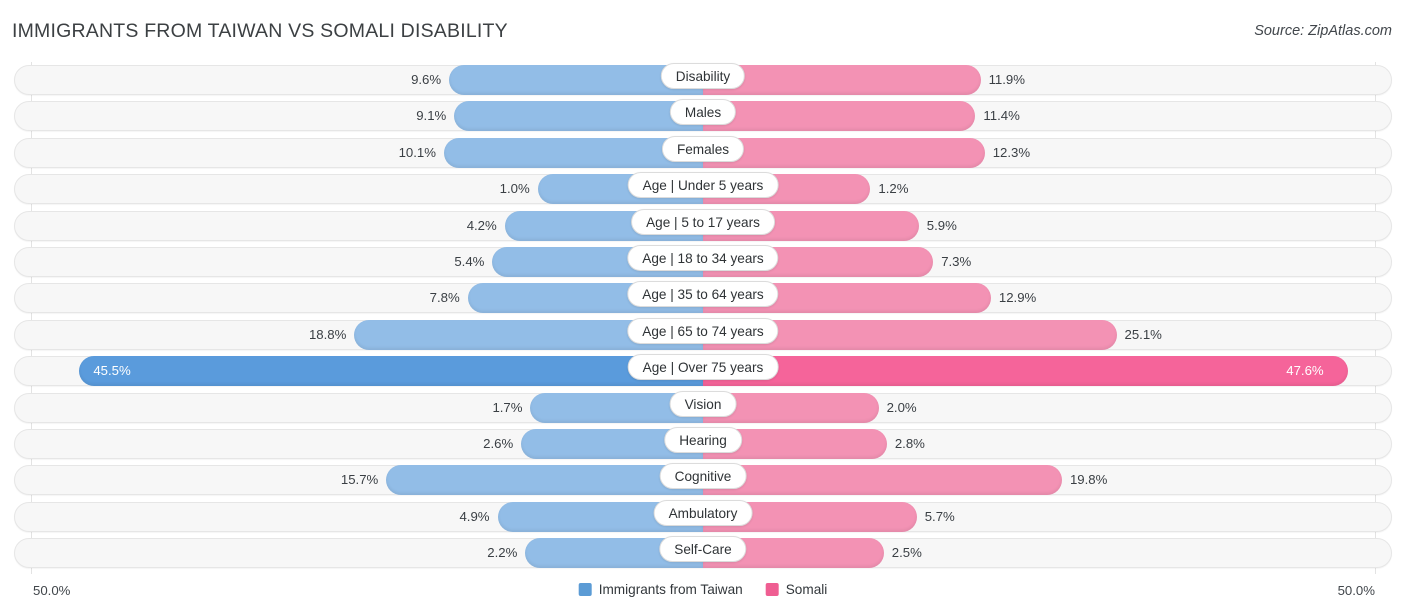 The image size is (1406, 612). I want to click on legend-item: Immigrants from Taiwan, so click(660, 589).